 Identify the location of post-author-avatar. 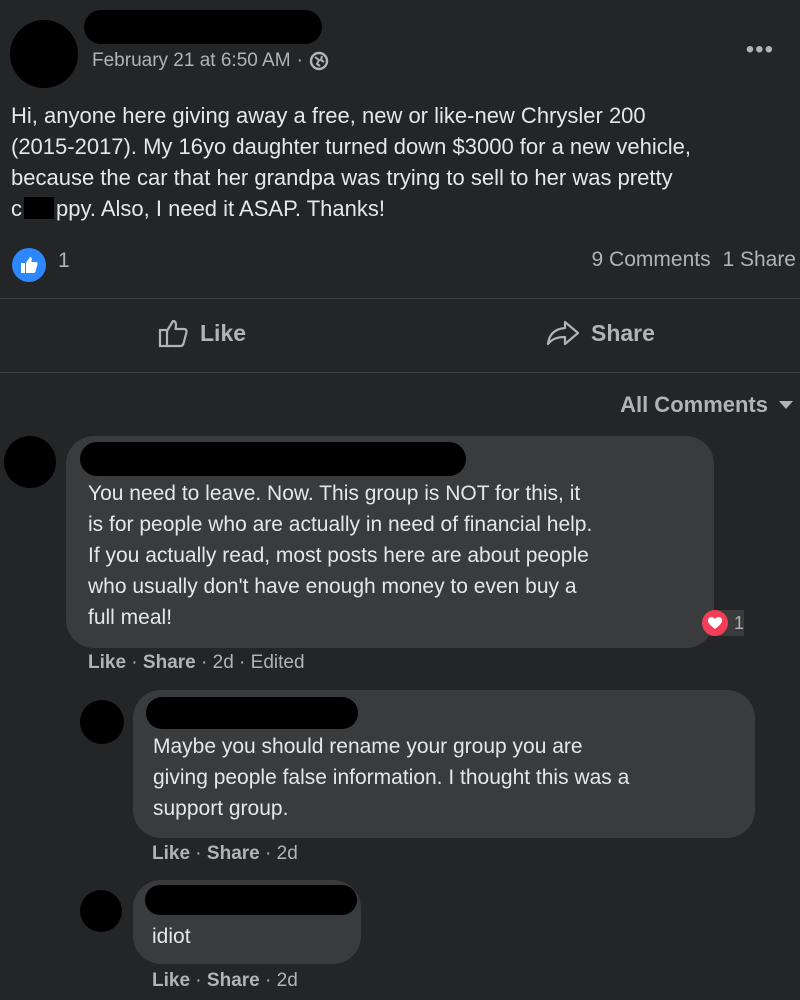
(44, 54).